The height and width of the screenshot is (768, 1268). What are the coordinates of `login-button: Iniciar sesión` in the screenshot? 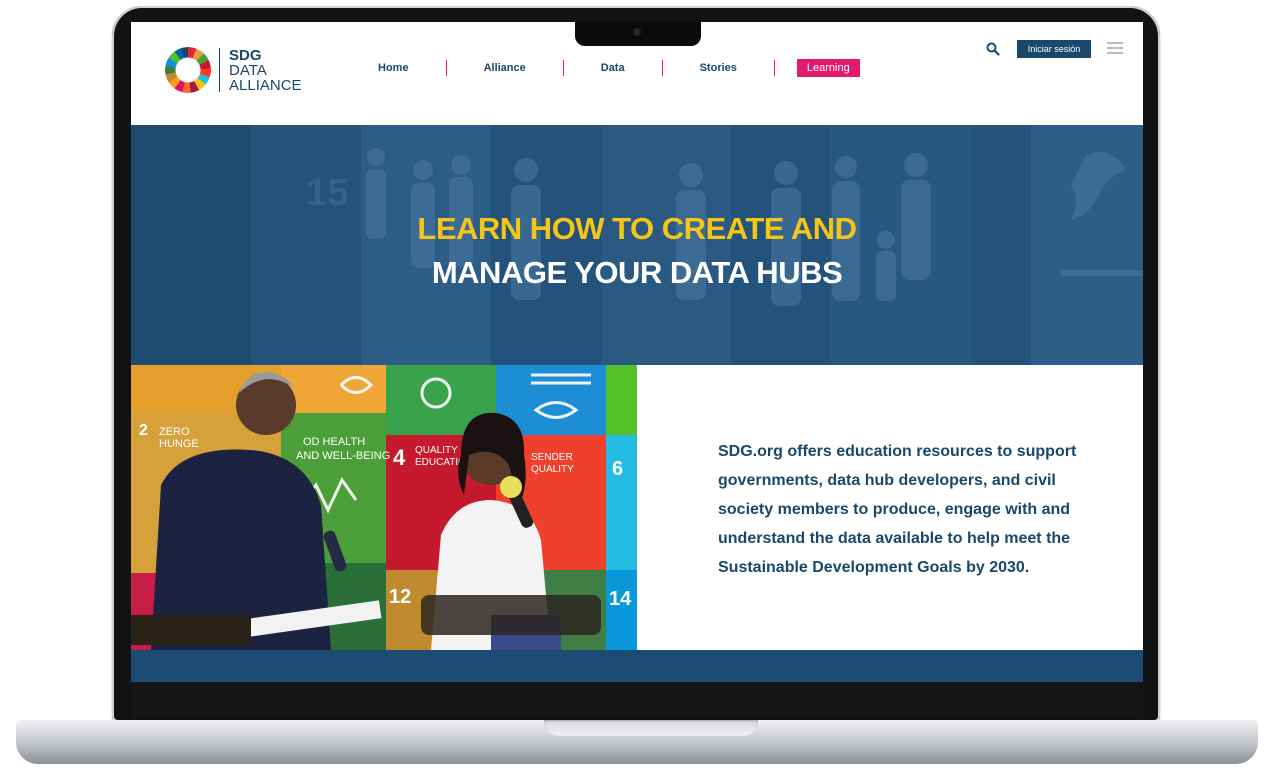 It's located at (1054, 49).